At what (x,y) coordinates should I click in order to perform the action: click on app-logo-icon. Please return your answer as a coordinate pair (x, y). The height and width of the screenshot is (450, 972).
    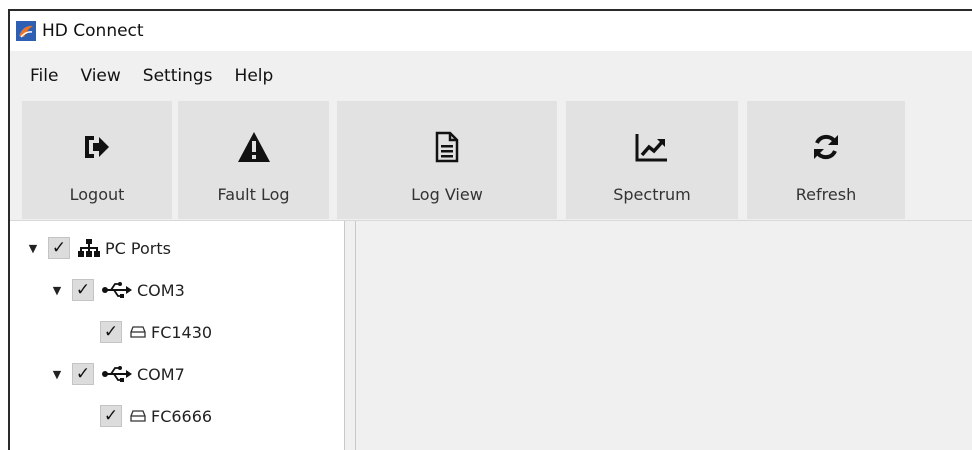
    Looking at the image, I should click on (26, 31).